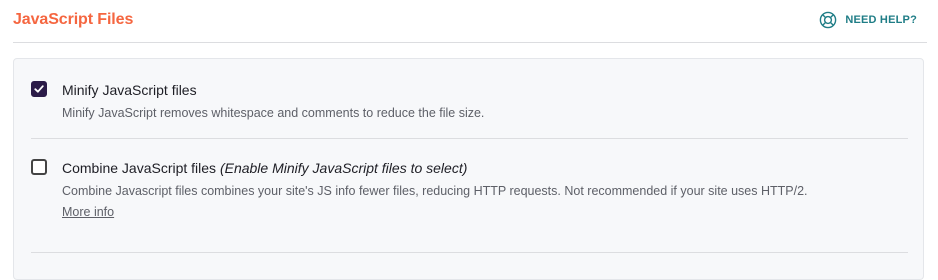  I want to click on lifebuoy-icon, so click(828, 20).